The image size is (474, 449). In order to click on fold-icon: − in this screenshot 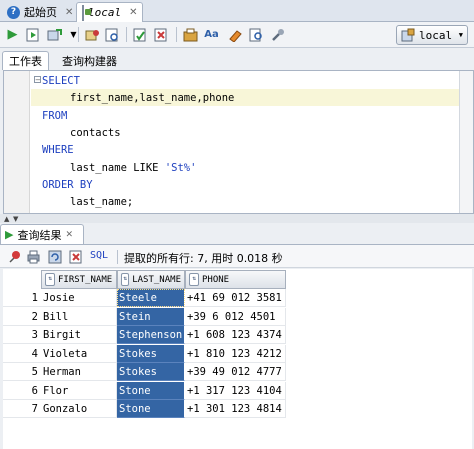, I will do `click(37, 80)`.